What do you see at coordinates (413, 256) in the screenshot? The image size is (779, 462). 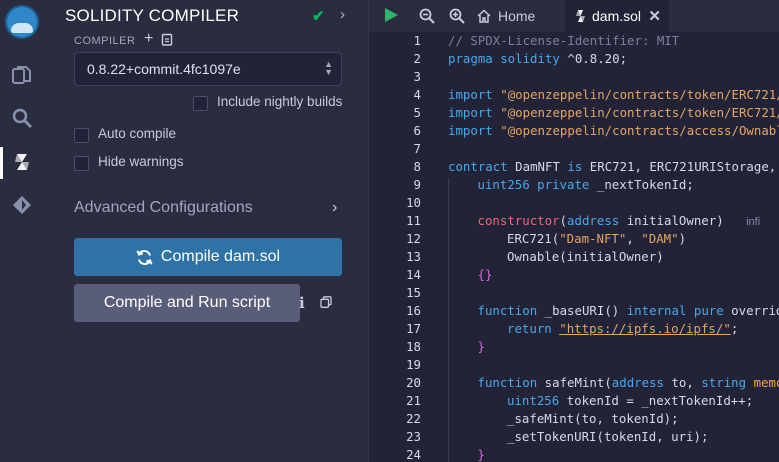 I see `line-number: 13` at bounding box center [413, 256].